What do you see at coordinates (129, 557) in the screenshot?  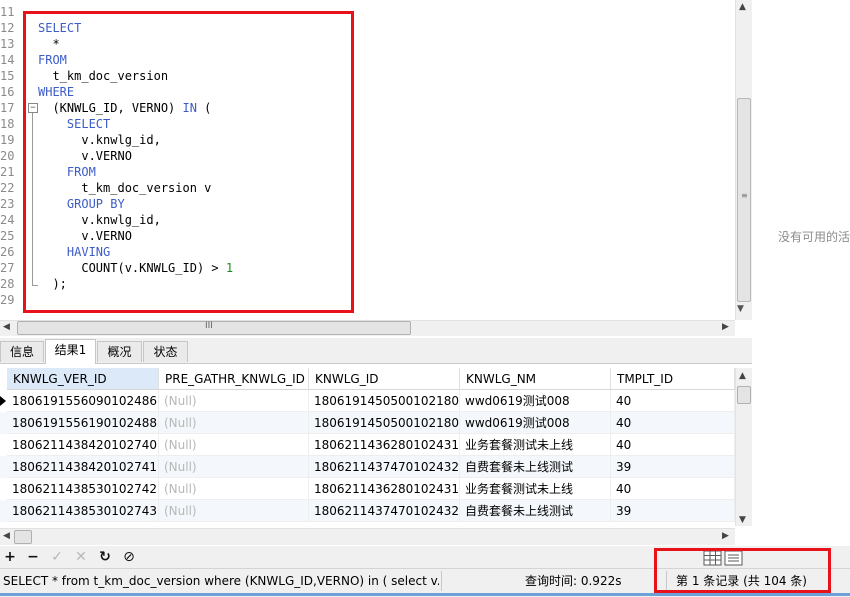 I see `stop-button: ⊘` at bounding box center [129, 557].